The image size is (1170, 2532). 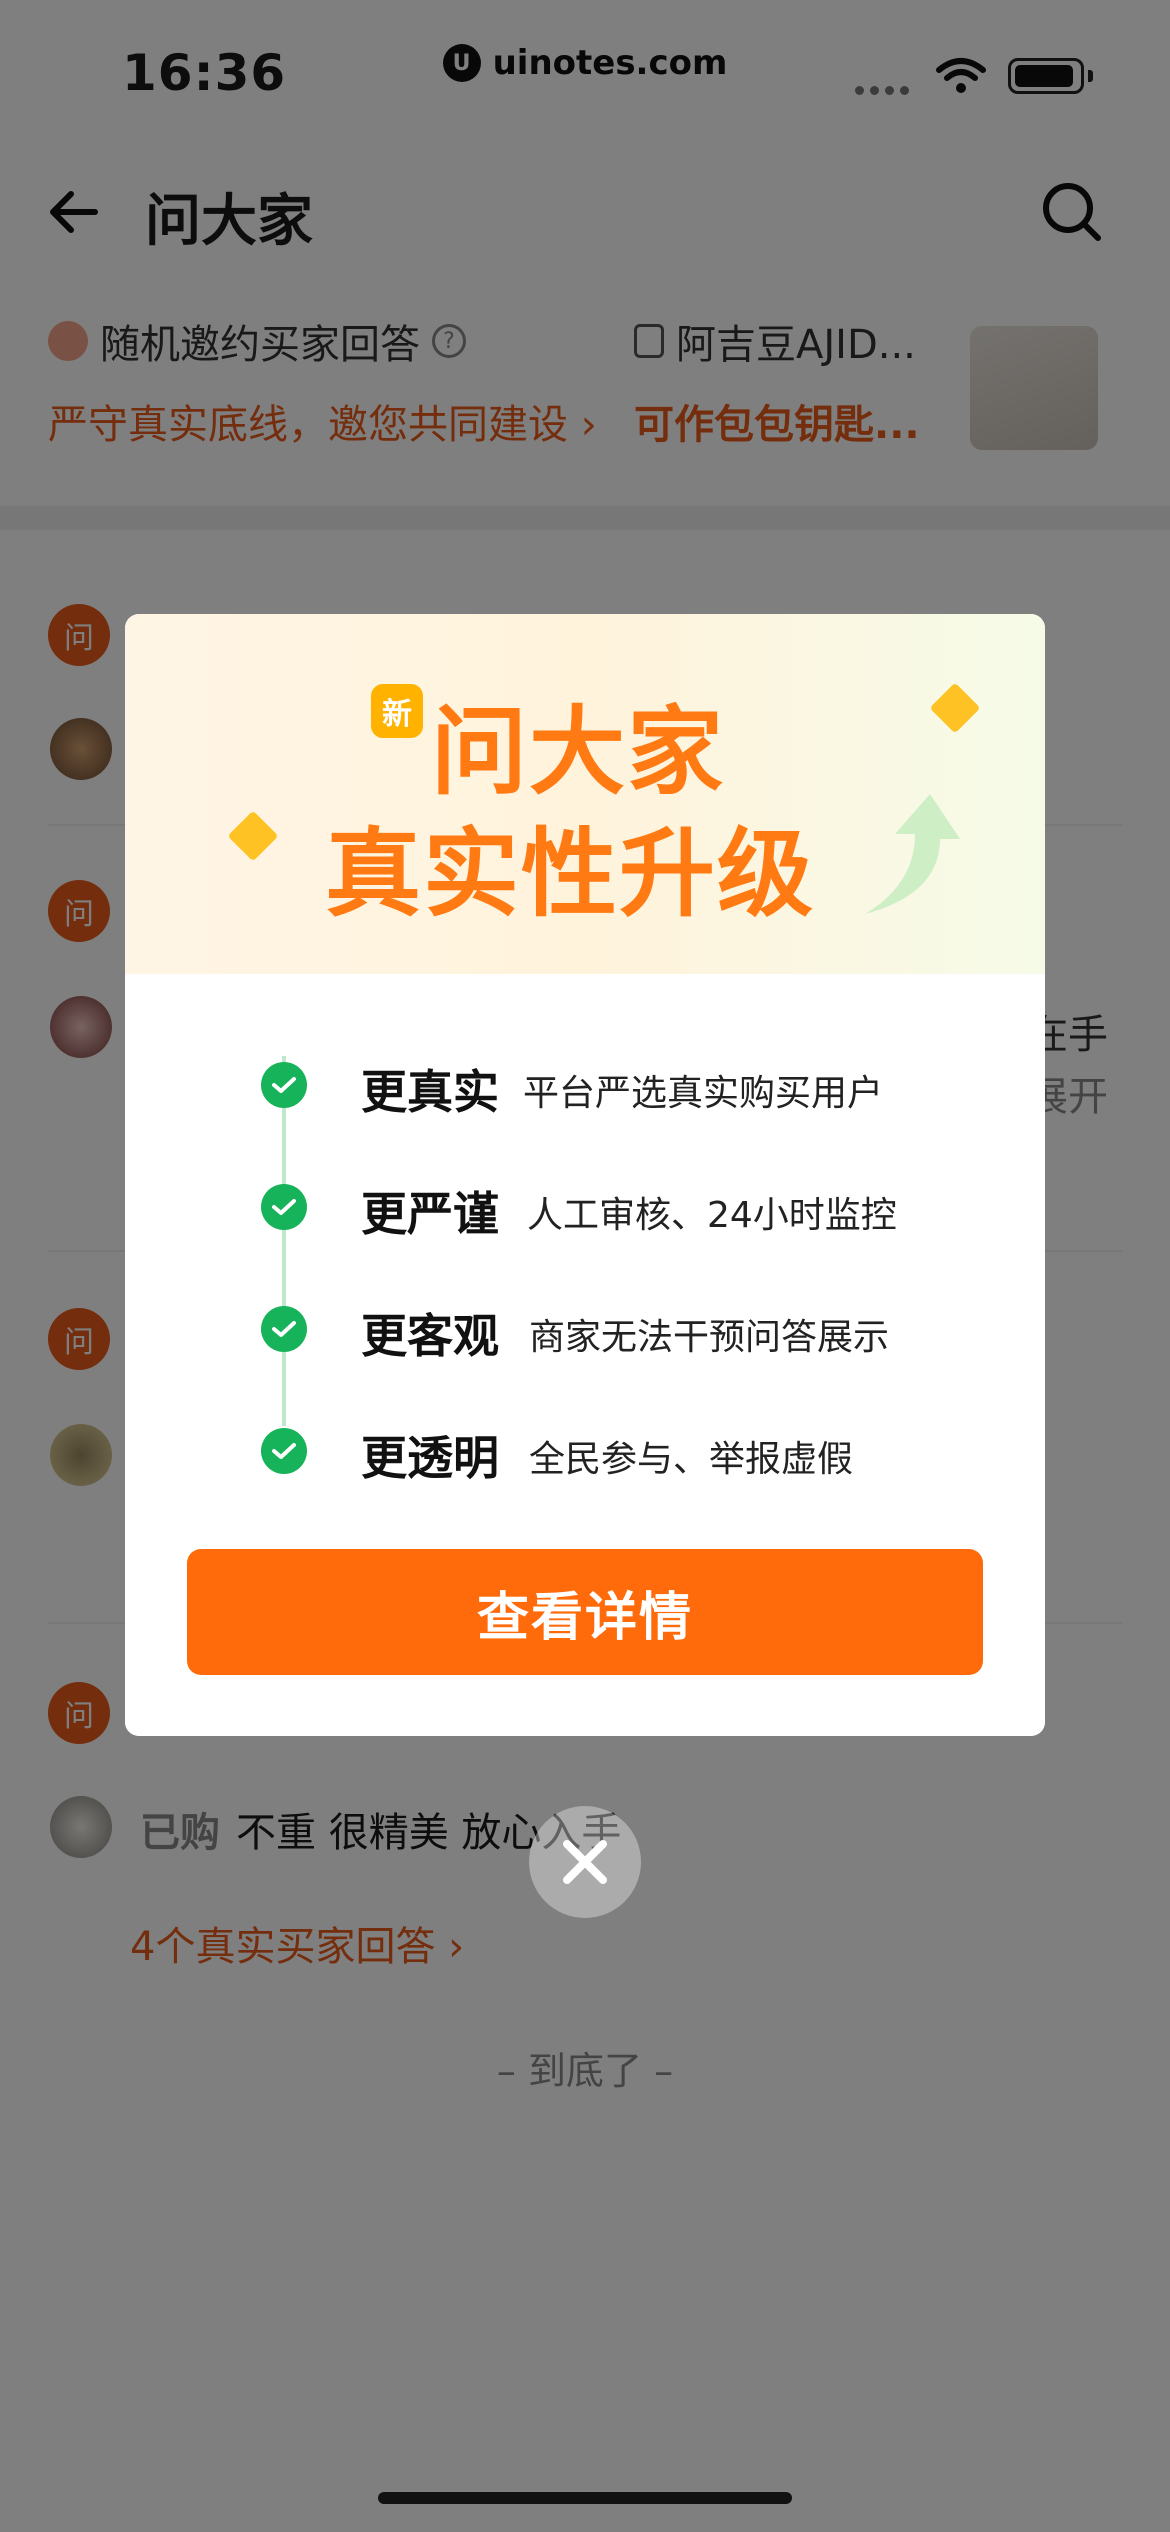 I want to click on modal-title-line2: 真实性升级, so click(x=570, y=874).